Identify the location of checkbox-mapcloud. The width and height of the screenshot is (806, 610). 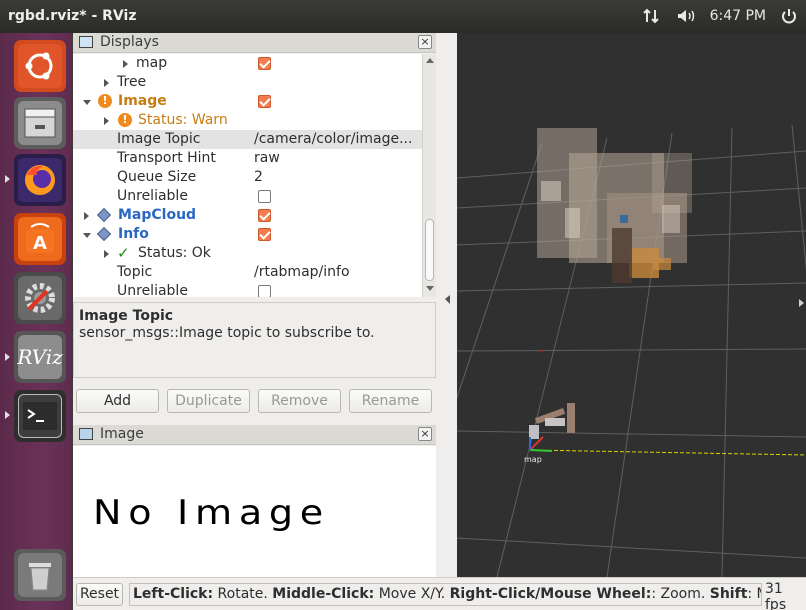
(264, 215).